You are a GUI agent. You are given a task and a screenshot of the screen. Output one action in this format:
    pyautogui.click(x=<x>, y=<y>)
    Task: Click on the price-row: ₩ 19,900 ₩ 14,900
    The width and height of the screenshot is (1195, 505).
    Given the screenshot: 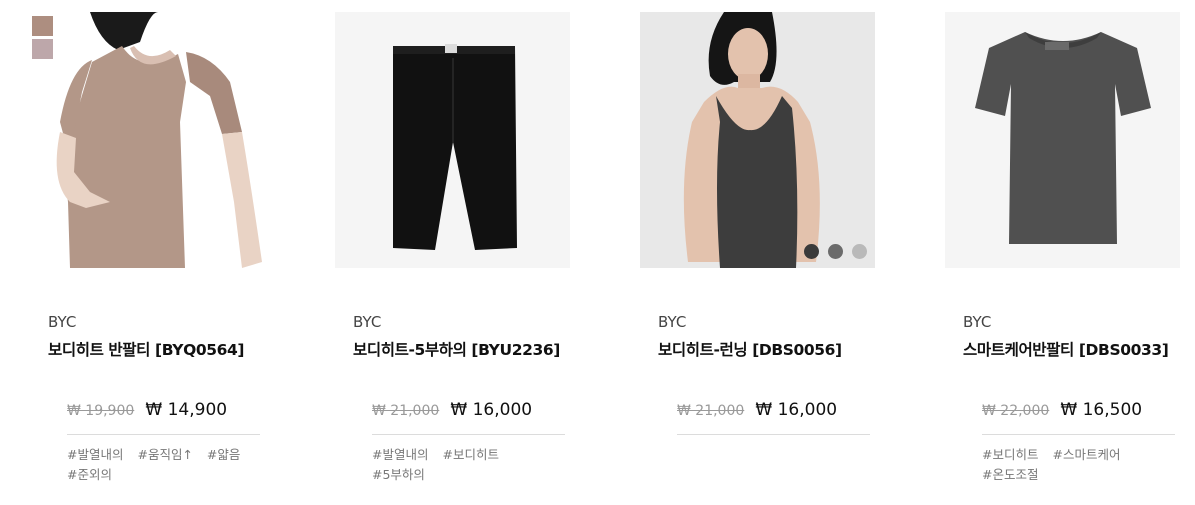 What is the action you would take?
    pyautogui.click(x=147, y=410)
    